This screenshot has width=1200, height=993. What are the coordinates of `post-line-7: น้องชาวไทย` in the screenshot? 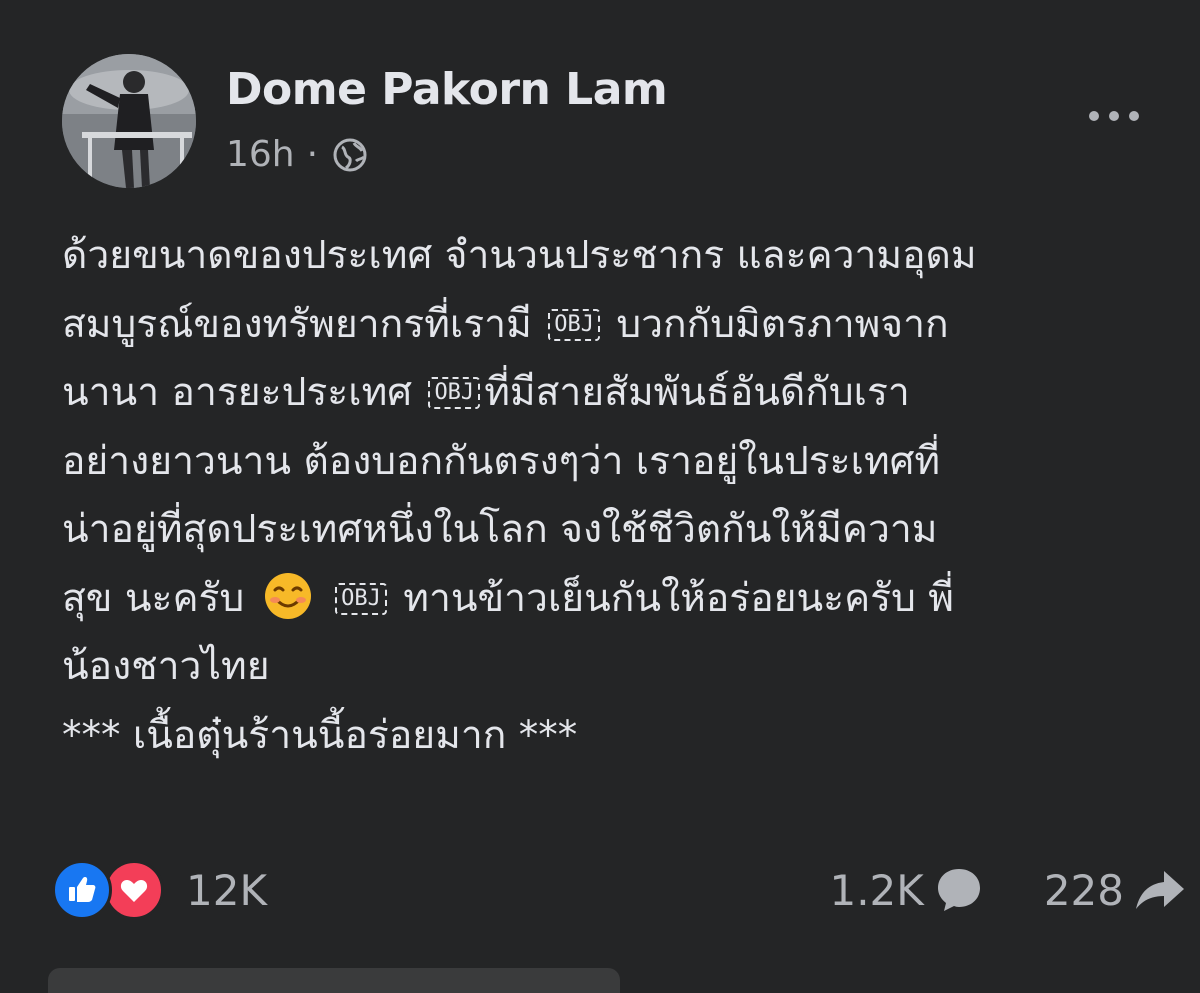 It's located at (166, 666).